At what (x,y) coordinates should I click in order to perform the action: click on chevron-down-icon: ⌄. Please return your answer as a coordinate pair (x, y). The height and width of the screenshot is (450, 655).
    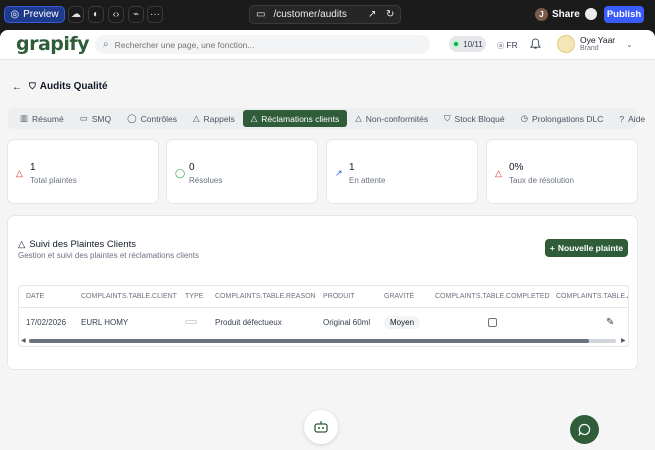
    Looking at the image, I should click on (629, 44).